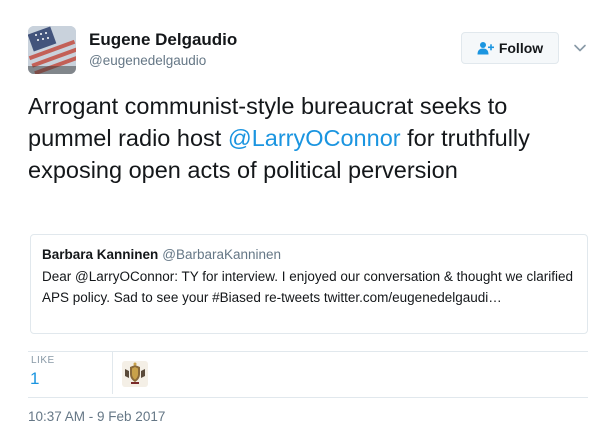 Image resolution: width=605 pixels, height=441 pixels. What do you see at coordinates (309, 254) in the screenshot?
I see `quoted-tweet-header: Barbara Kanninen @BarbaraKanninen` at bounding box center [309, 254].